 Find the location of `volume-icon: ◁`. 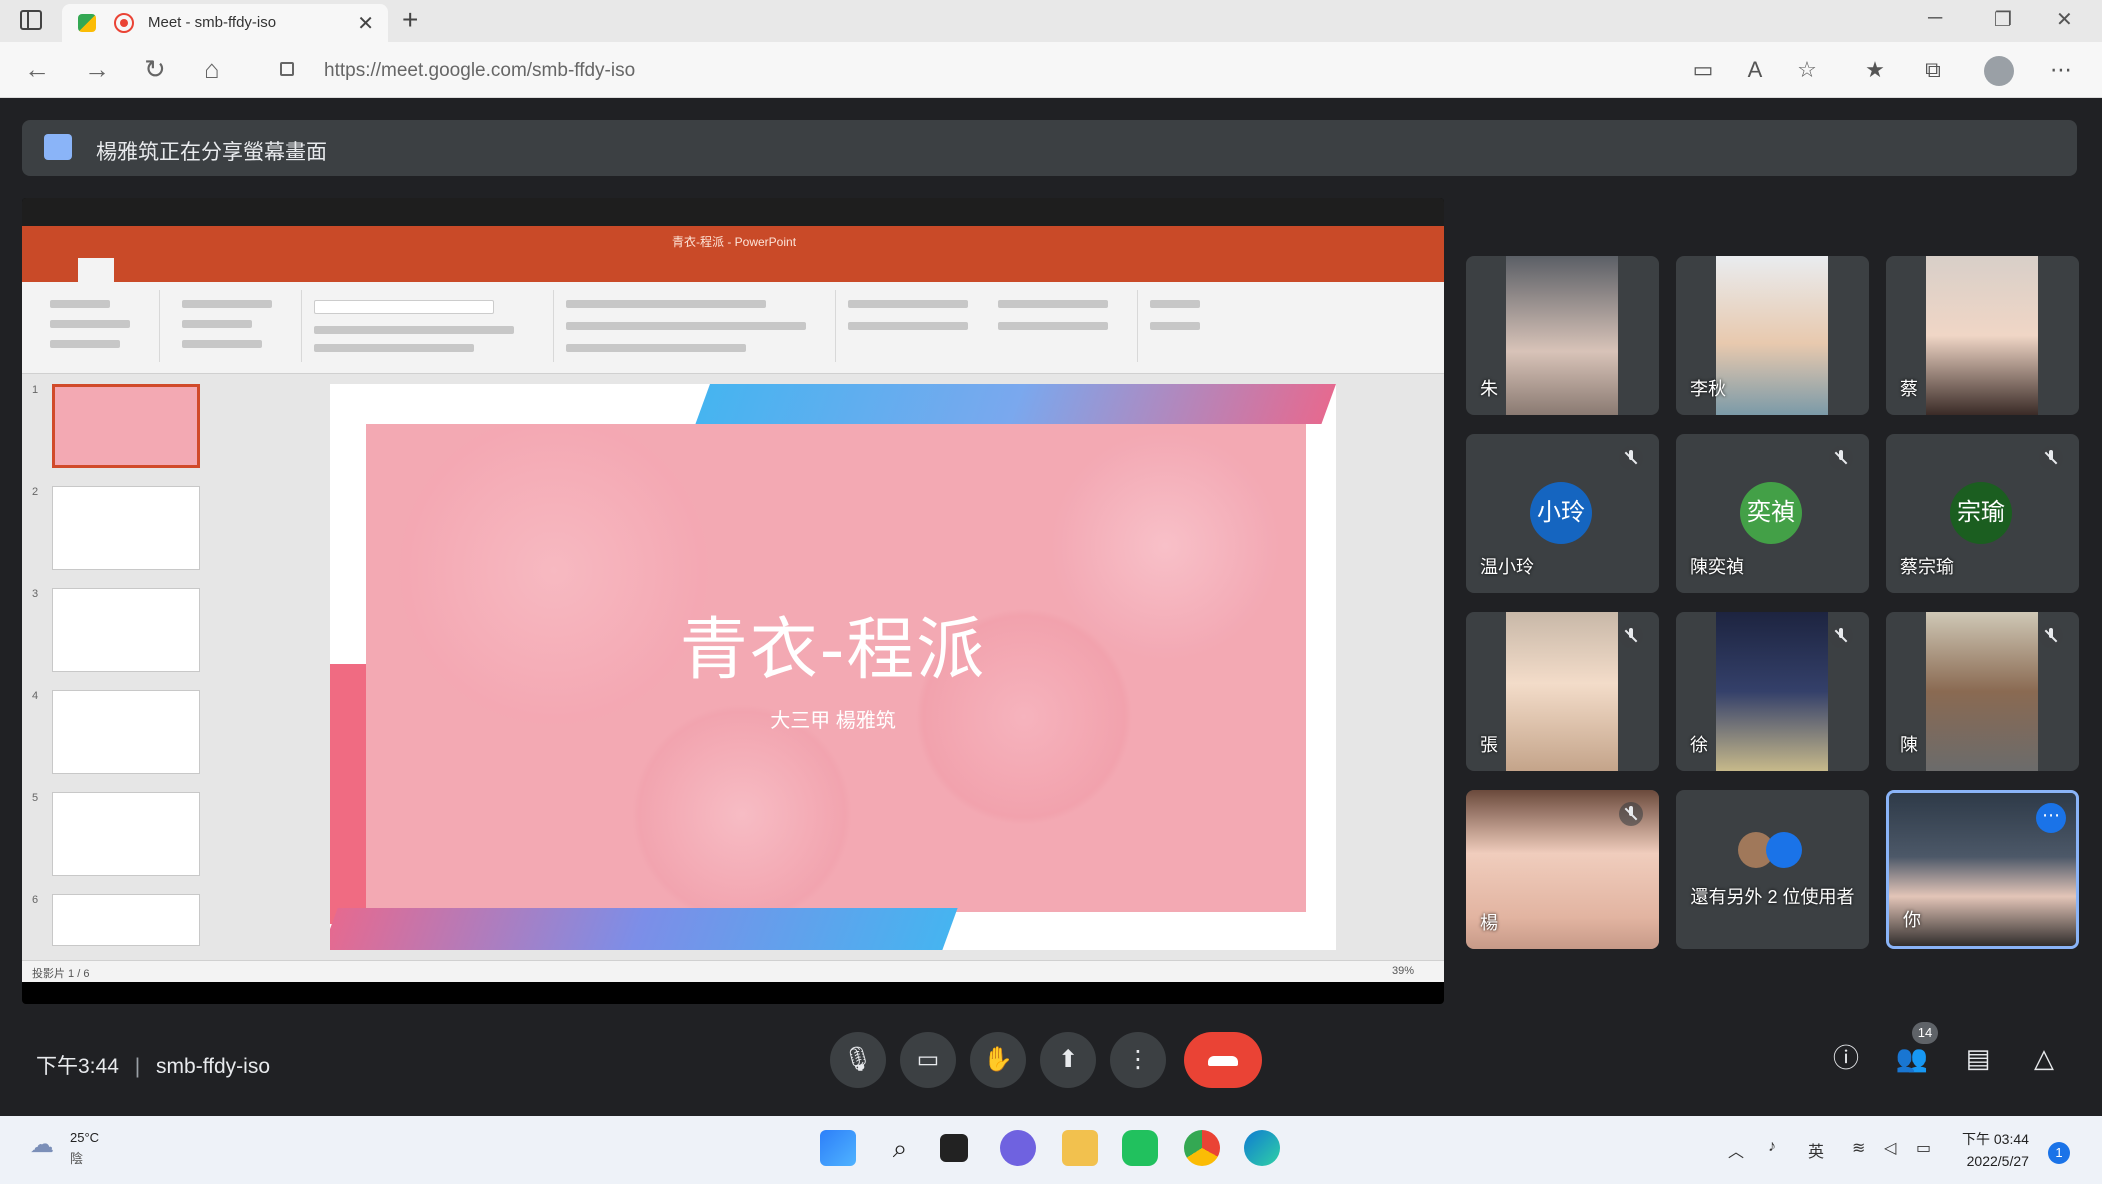

volume-icon: ◁ is located at coordinates (1890, 1148).